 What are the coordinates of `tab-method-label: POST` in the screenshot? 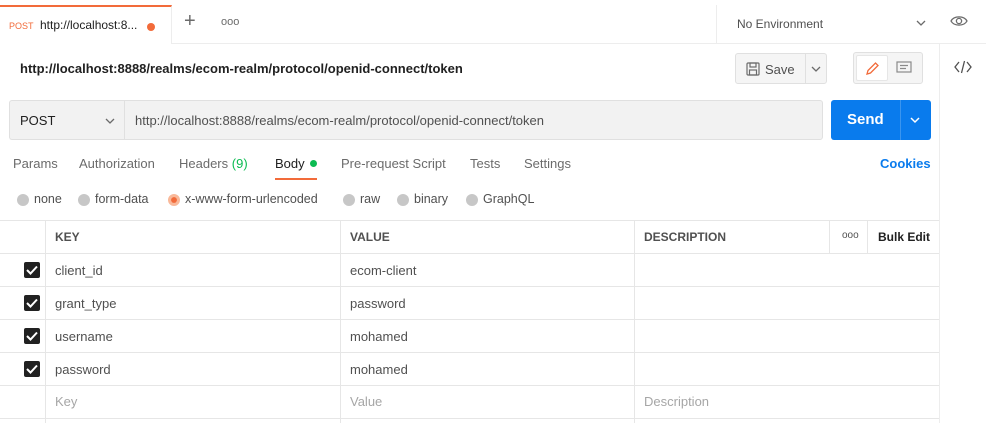 It's located at (21, 26).